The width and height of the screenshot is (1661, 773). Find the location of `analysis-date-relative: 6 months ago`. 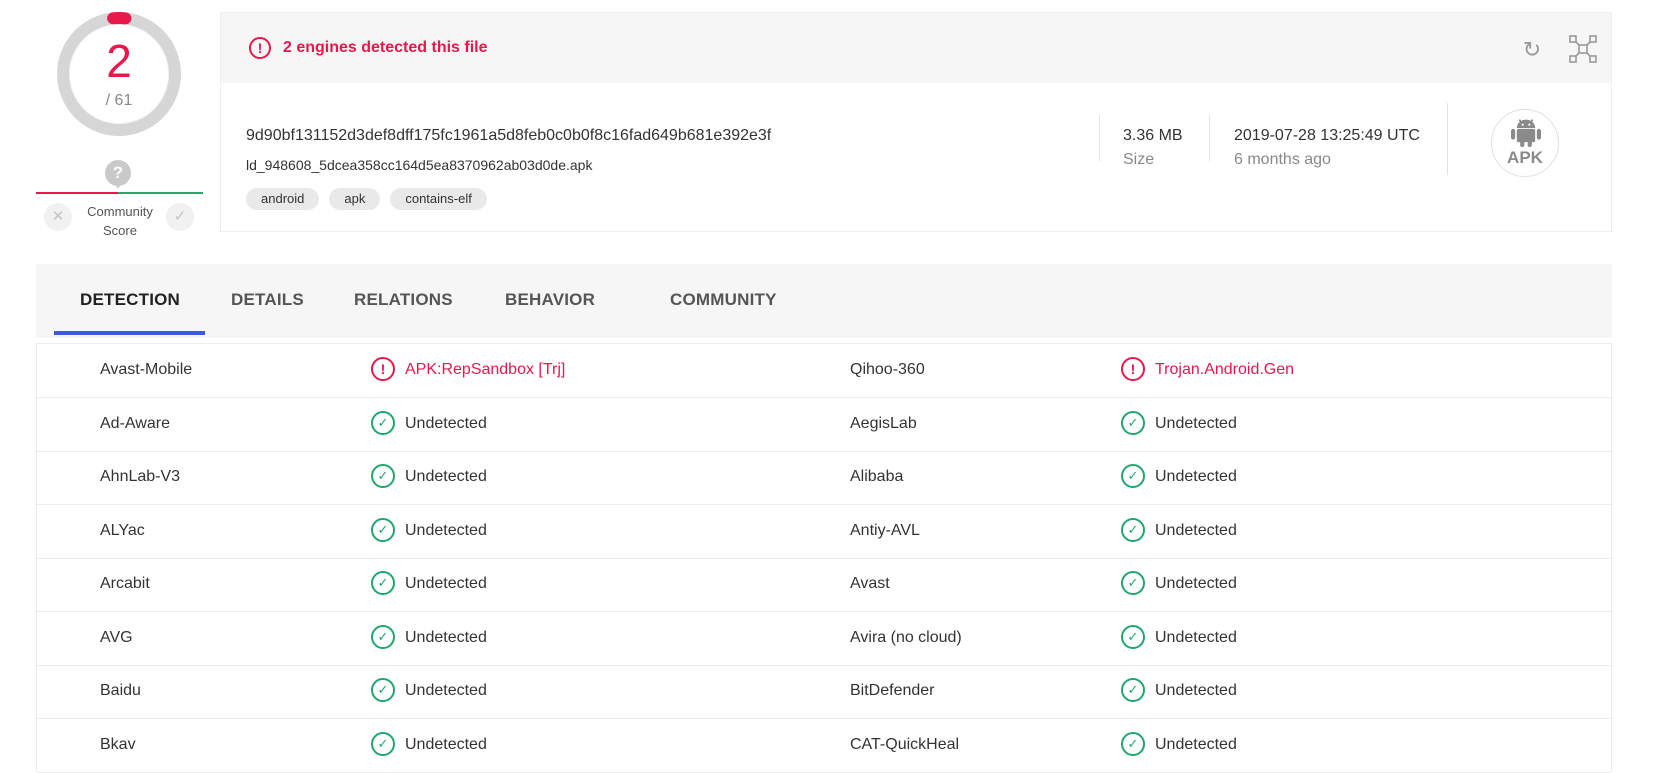

analysis-date-relative: 6 months ago is located at coordinates (1282, 159).